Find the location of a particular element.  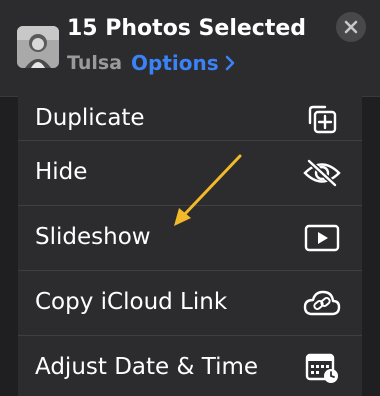

menu-item-adjust-date-time: Adjust Date & Time is located at coordinates (190, 366).